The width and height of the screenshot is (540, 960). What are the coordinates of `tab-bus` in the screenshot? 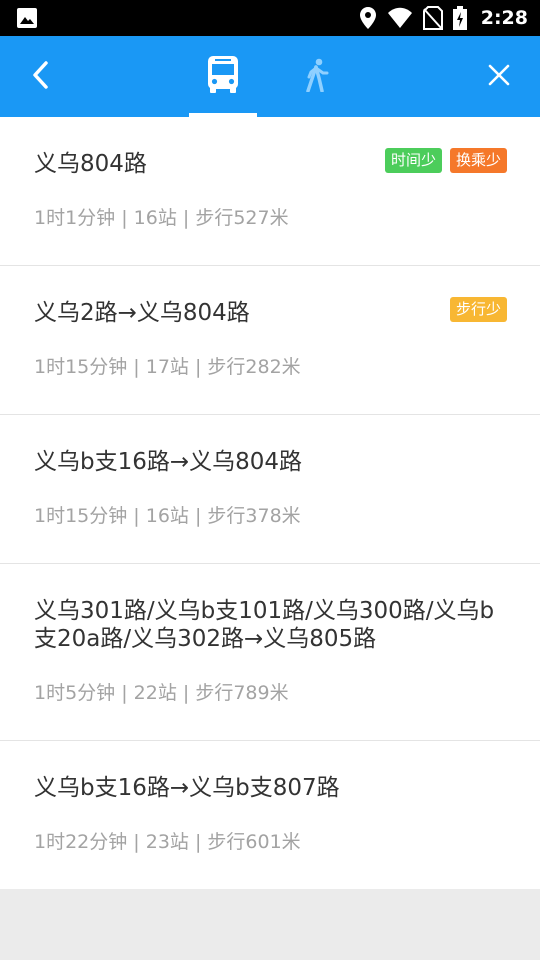 It's located at (223, 76).